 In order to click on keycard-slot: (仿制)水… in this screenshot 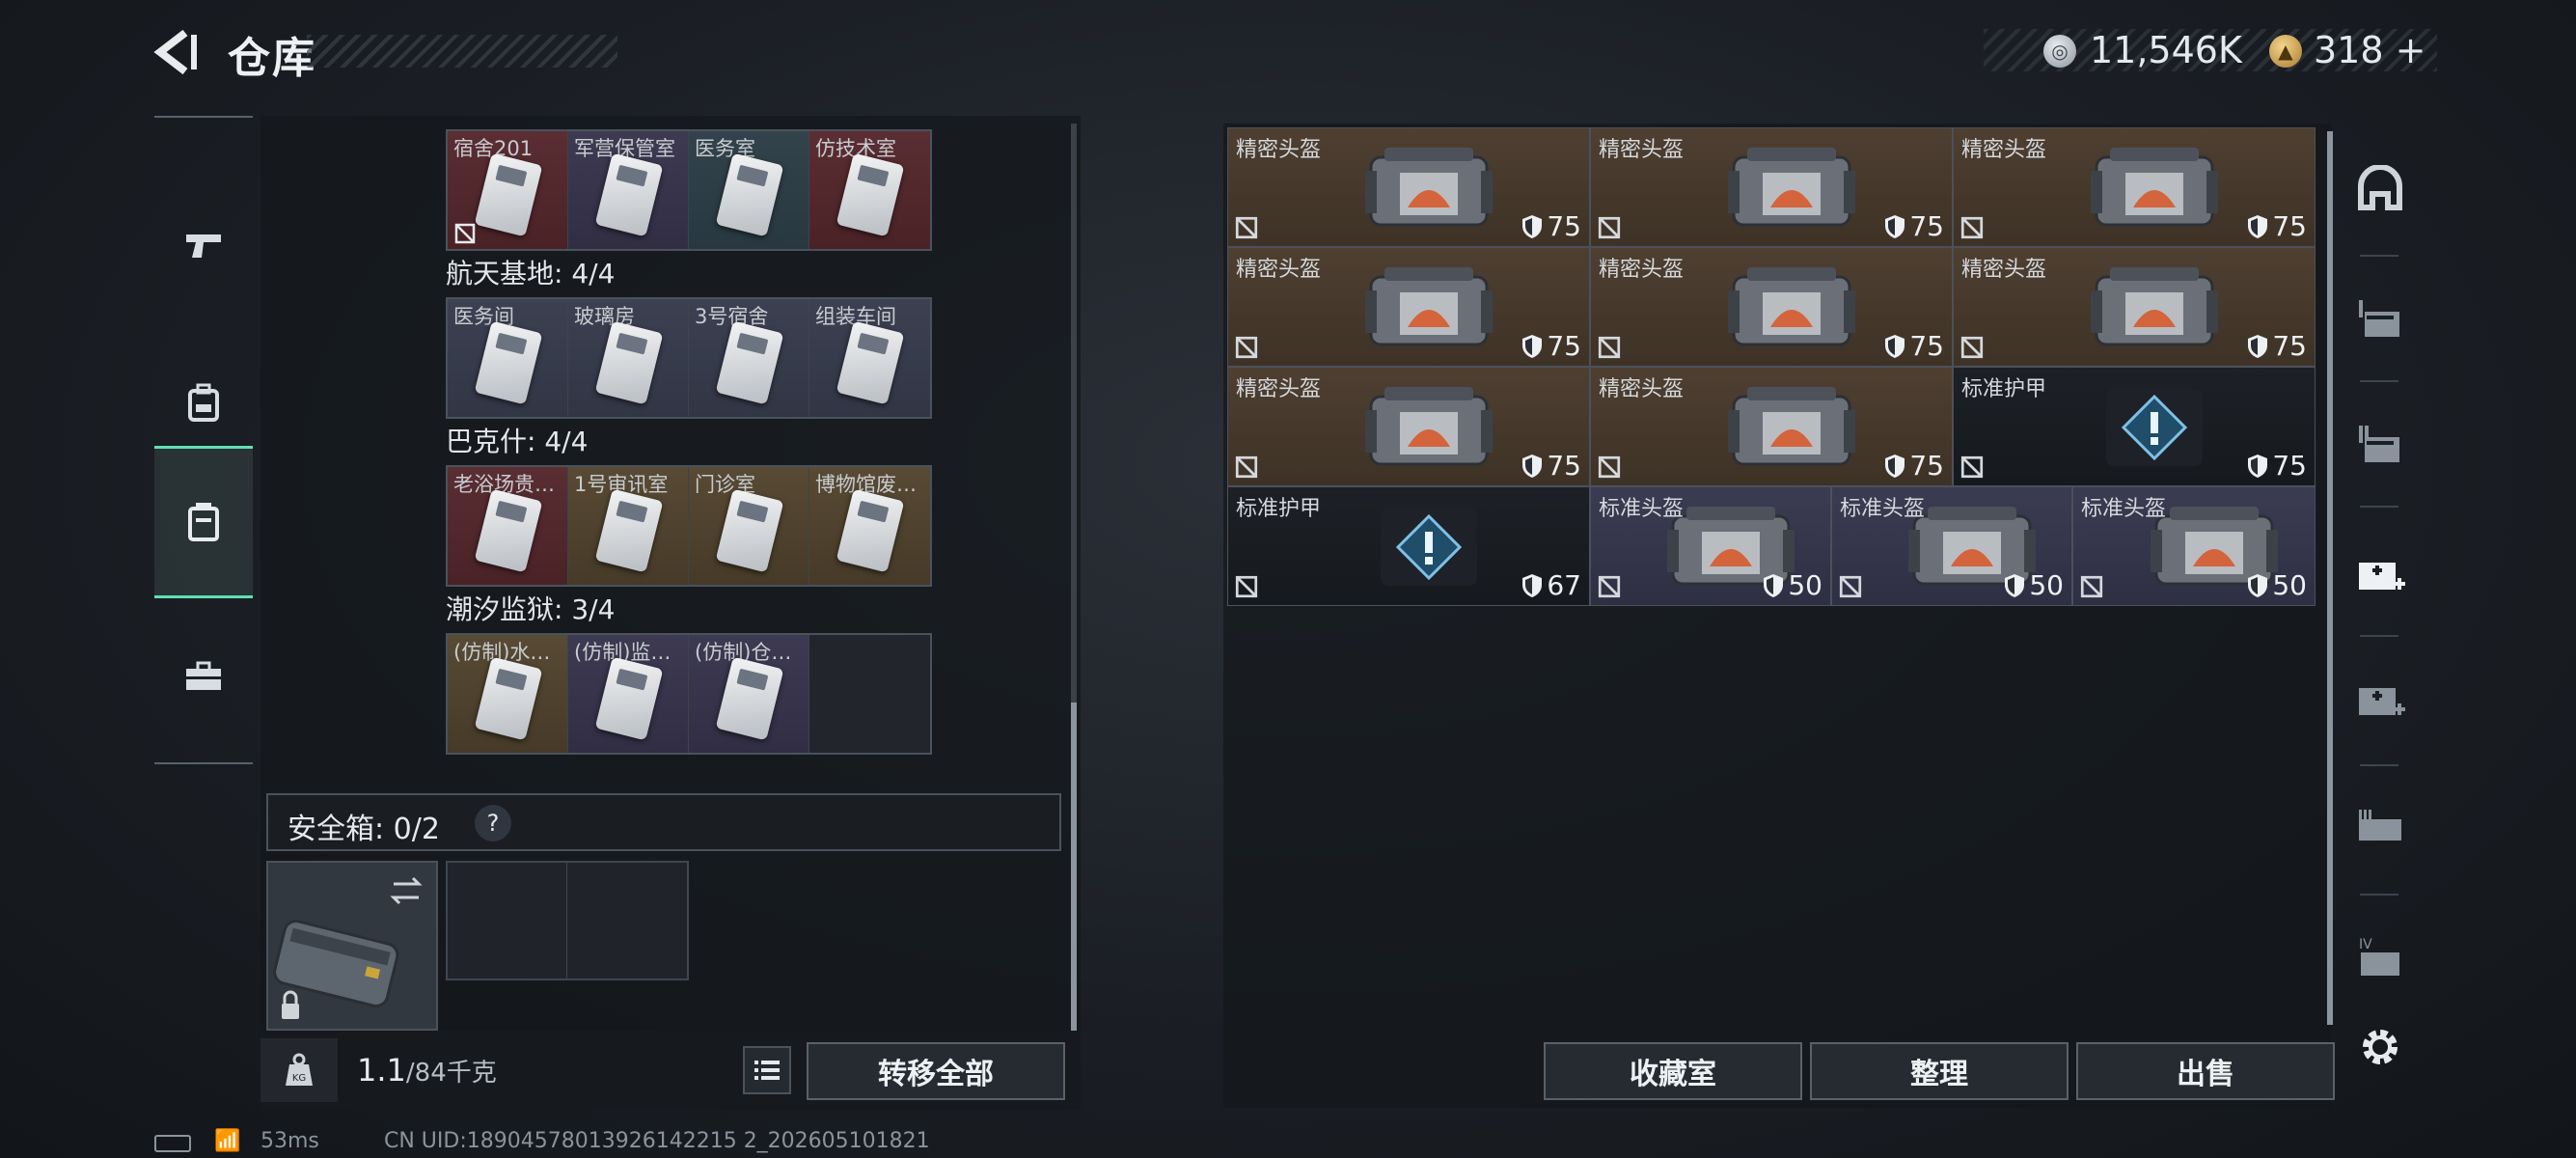, I will do `click(508, 694)`.